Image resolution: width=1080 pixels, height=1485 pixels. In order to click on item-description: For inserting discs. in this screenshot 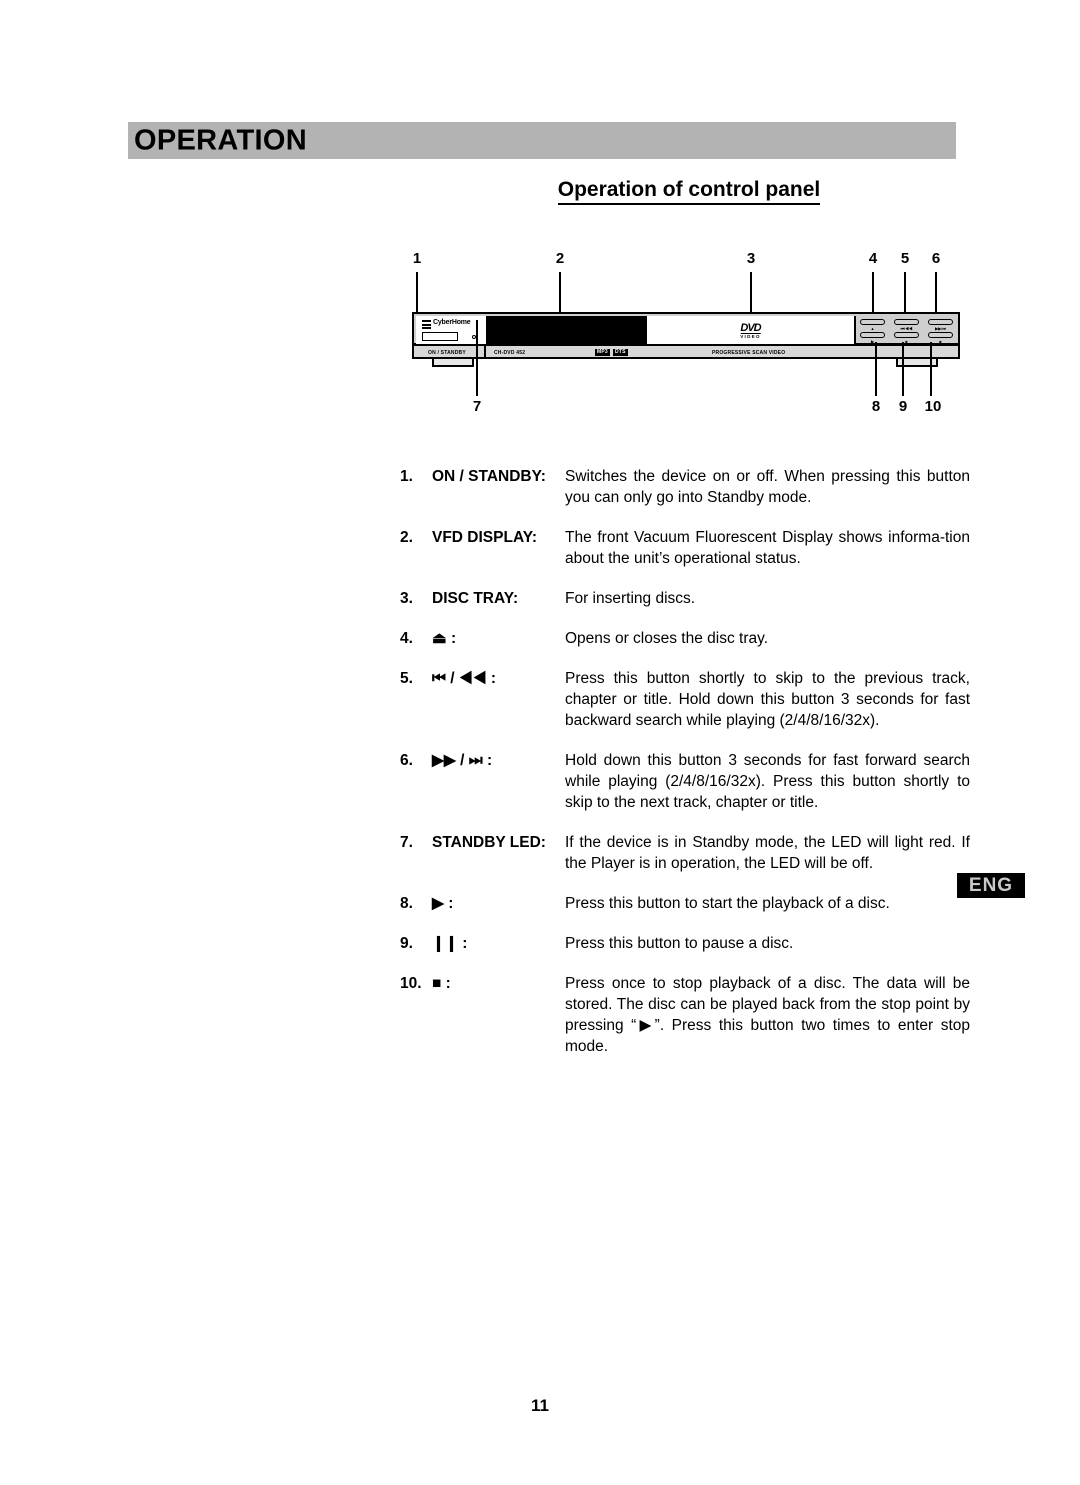, I will do `click(630, 598)`.